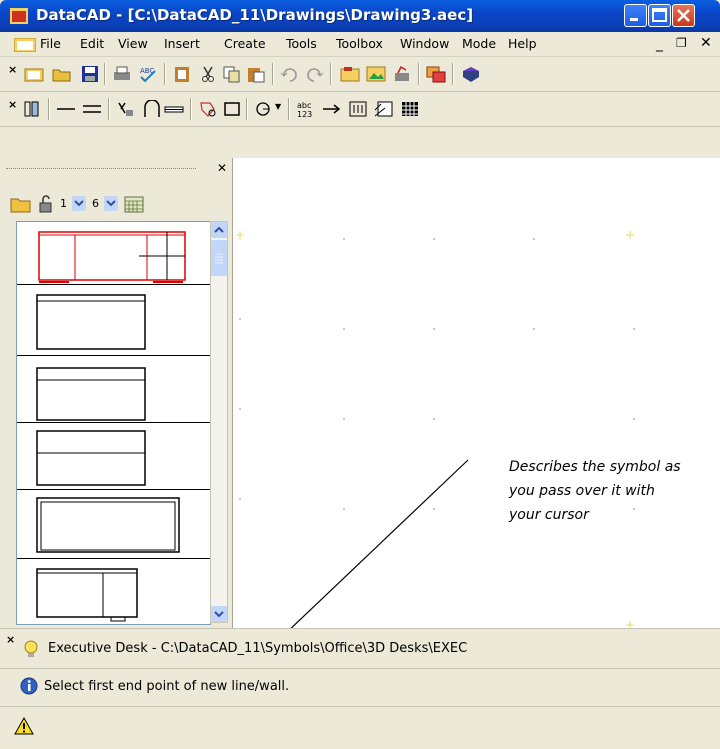  Describe the element at coordinates (635, 15) in the screenshot. I see `minimize-button` at that location.